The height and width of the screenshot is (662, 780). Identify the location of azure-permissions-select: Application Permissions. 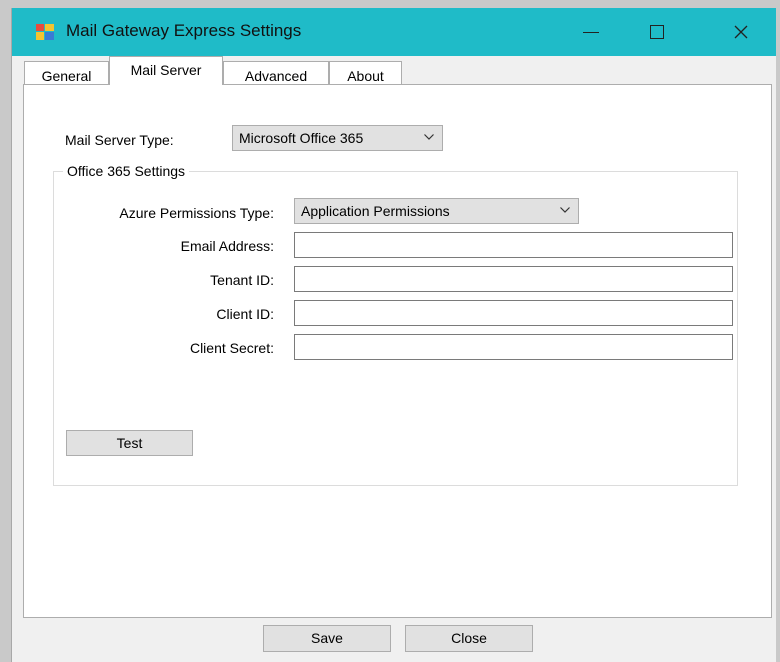
(436, 211).